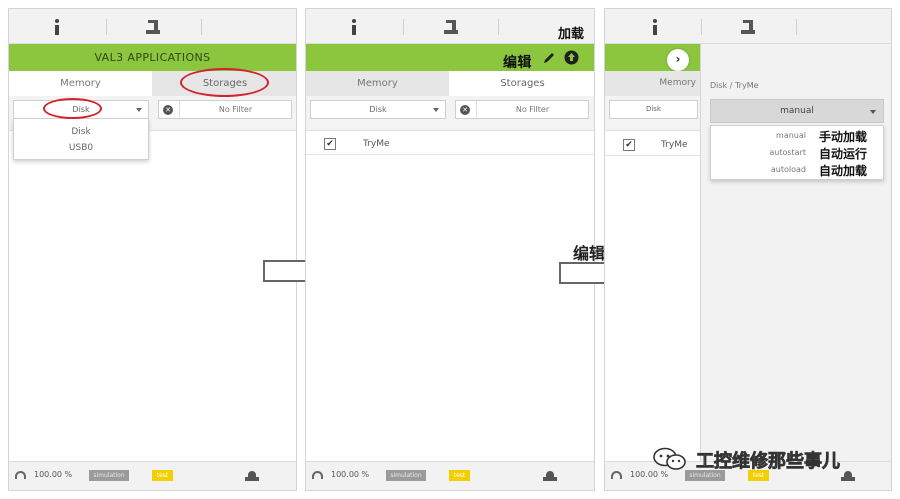 This screenshot has width=900, height=499. Describe the element at coordinates (81, 148) in the screenshot. I see `dropdown-option-usb0: USB0` at that location.